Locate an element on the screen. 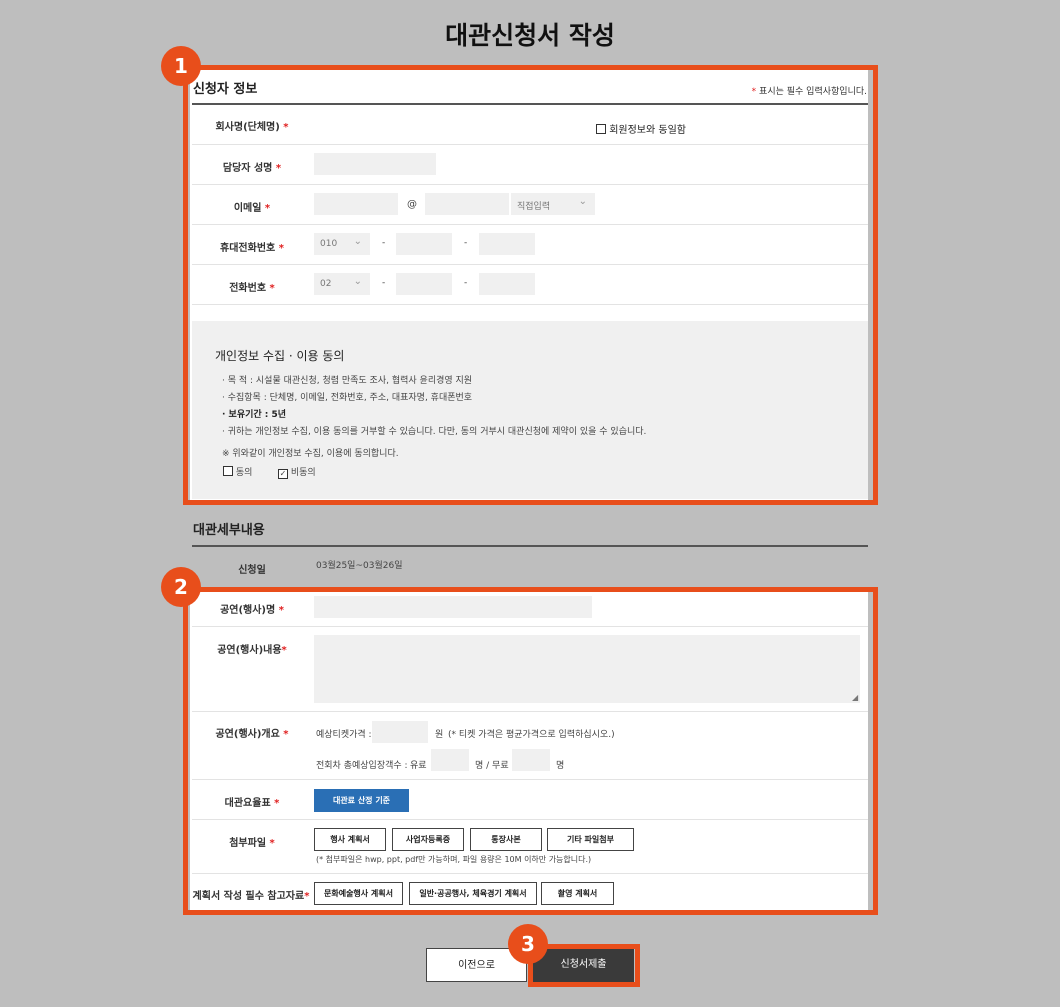 This screenshot has height=1007, width=1060. details-divider is located at coordinates (530, 546).